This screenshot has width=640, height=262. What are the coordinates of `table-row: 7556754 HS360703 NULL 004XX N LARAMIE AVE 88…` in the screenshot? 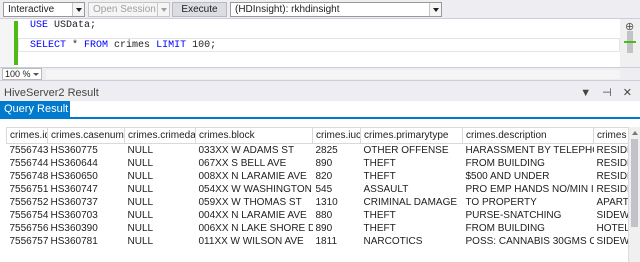 It's located at (320, 215).